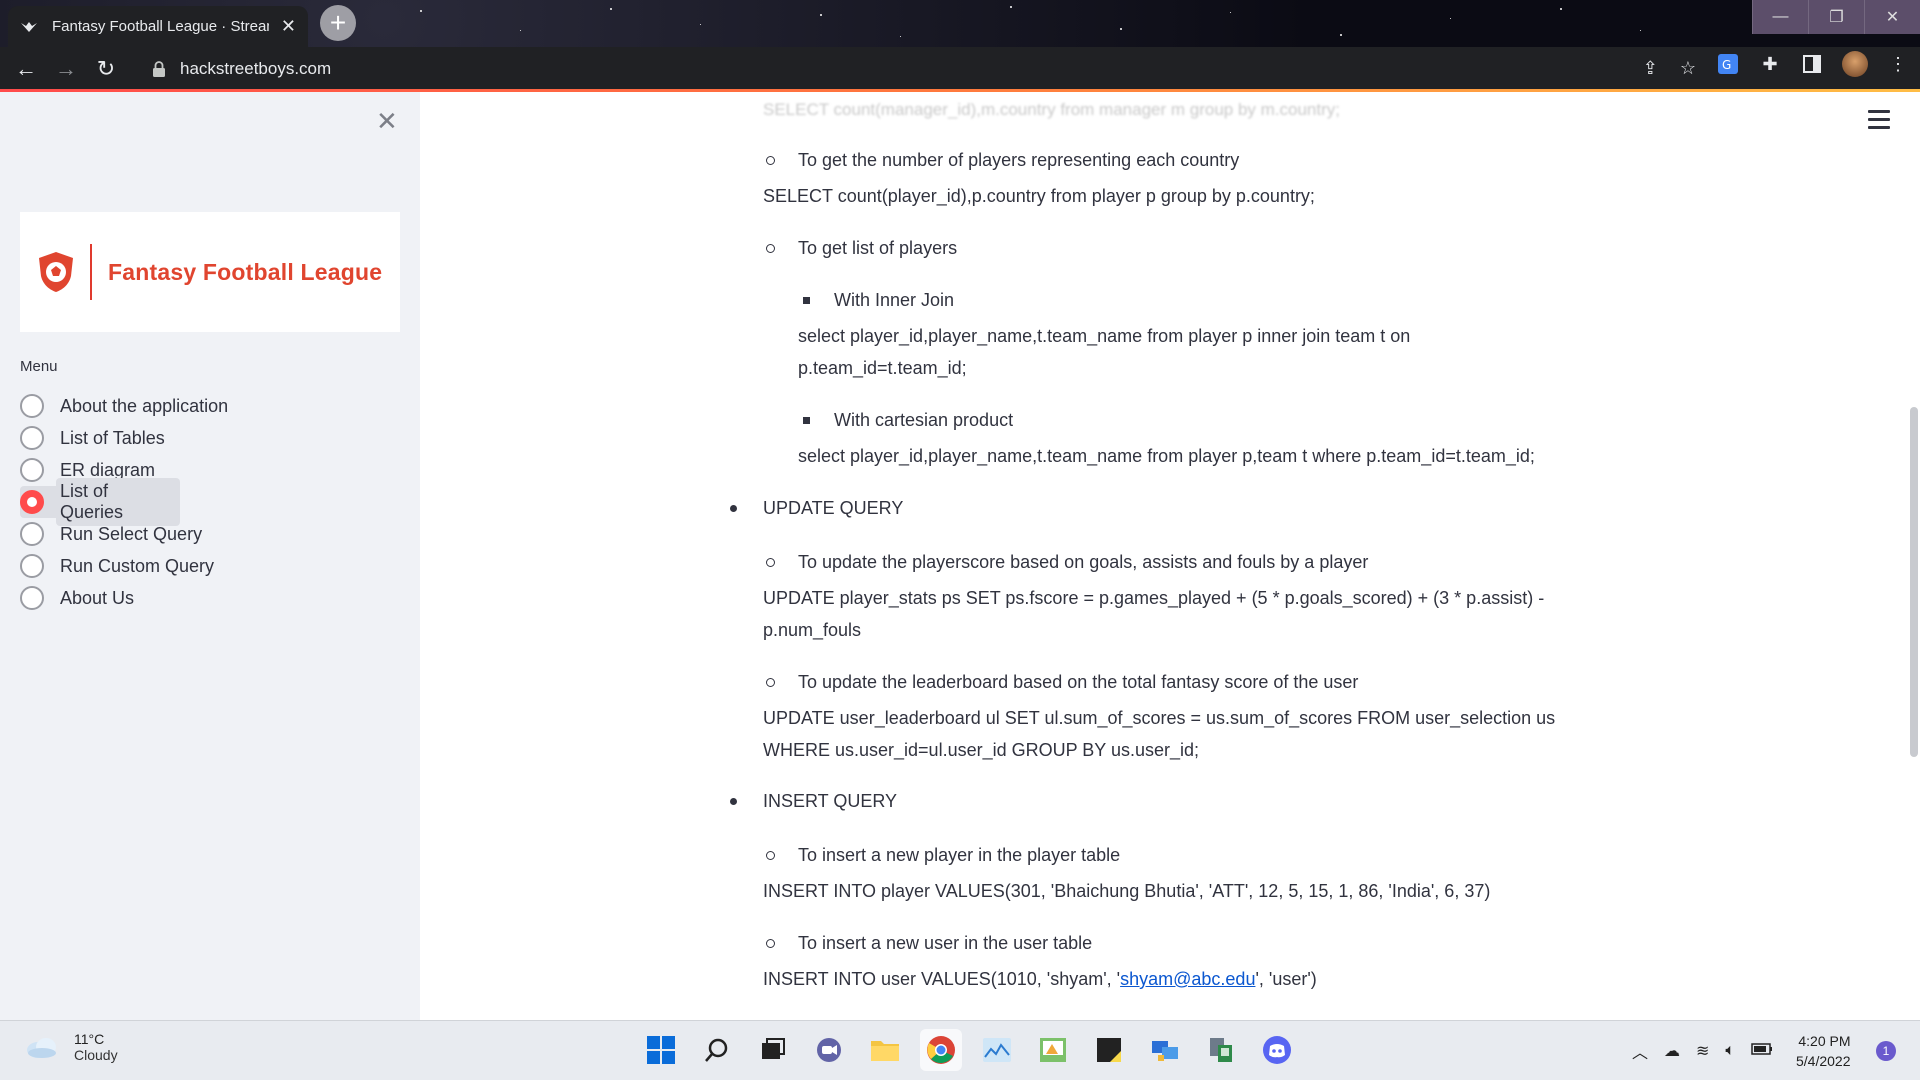  What do you see at coordinates (1812, 64) in the screenshot?
I see `side-panel-icon` at bounding box center [1812, 64].